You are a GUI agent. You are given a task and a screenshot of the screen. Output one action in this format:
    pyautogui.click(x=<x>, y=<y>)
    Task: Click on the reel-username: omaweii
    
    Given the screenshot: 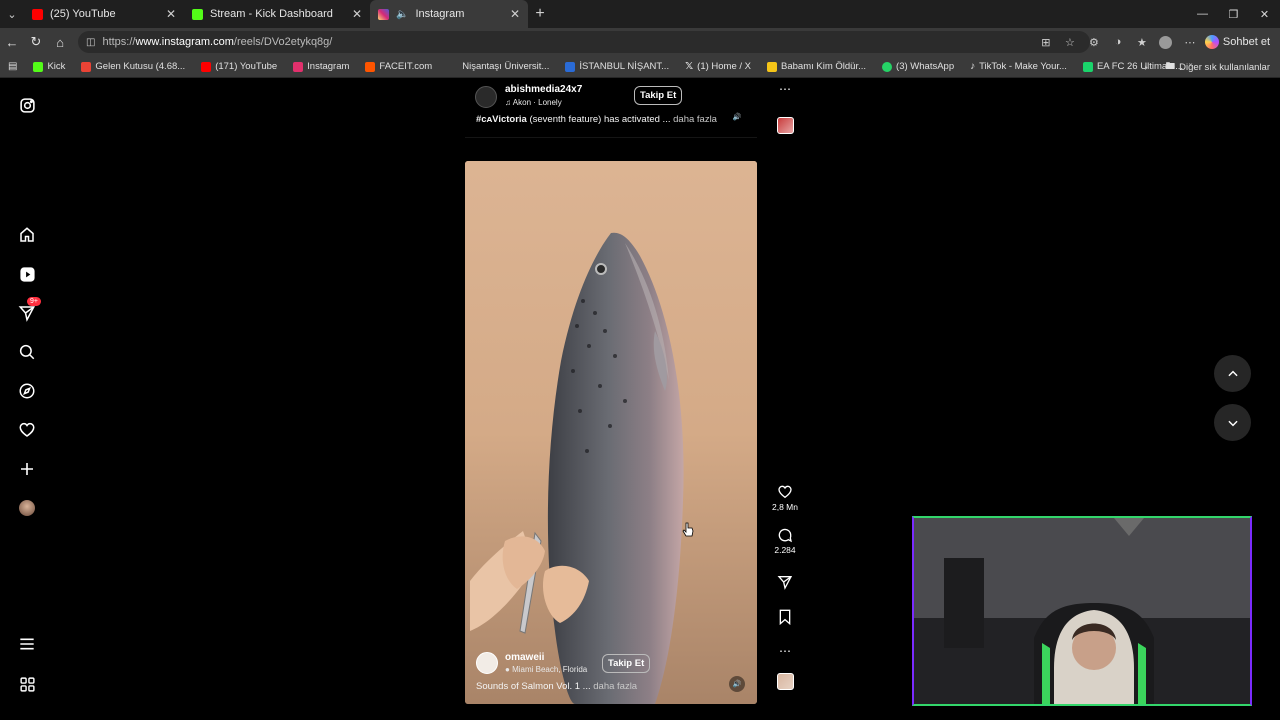 What is the action you would take?
    pyautogui.click(x=524, y=657)
    